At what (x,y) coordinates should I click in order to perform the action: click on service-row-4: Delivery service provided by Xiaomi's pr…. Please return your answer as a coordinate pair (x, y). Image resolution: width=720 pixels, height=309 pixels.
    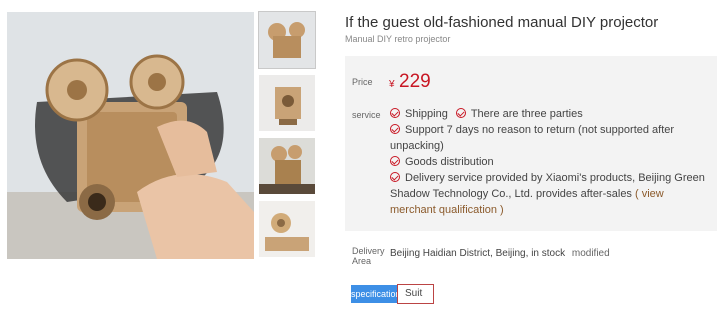
    Looking at the image, I should click on (549, 194).